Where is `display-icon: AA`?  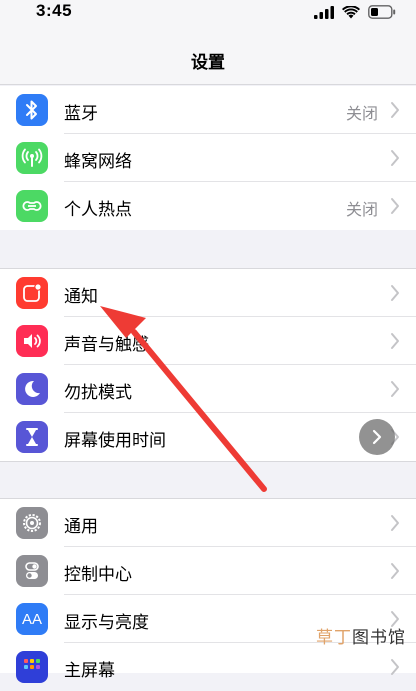
display-icon: AA is located at coordinates (32, 619).